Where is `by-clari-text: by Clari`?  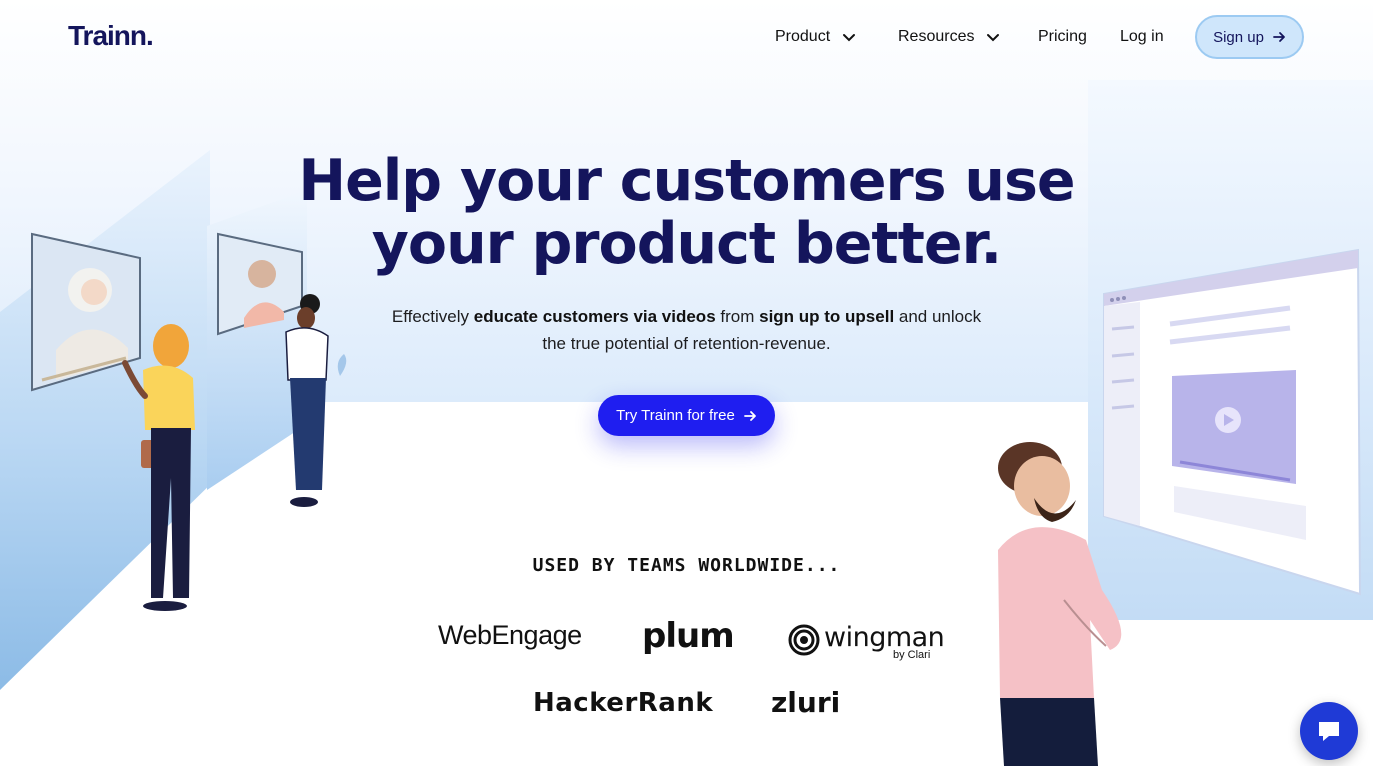
by-clari-text: by Clari is located at coordinates (912, 655).